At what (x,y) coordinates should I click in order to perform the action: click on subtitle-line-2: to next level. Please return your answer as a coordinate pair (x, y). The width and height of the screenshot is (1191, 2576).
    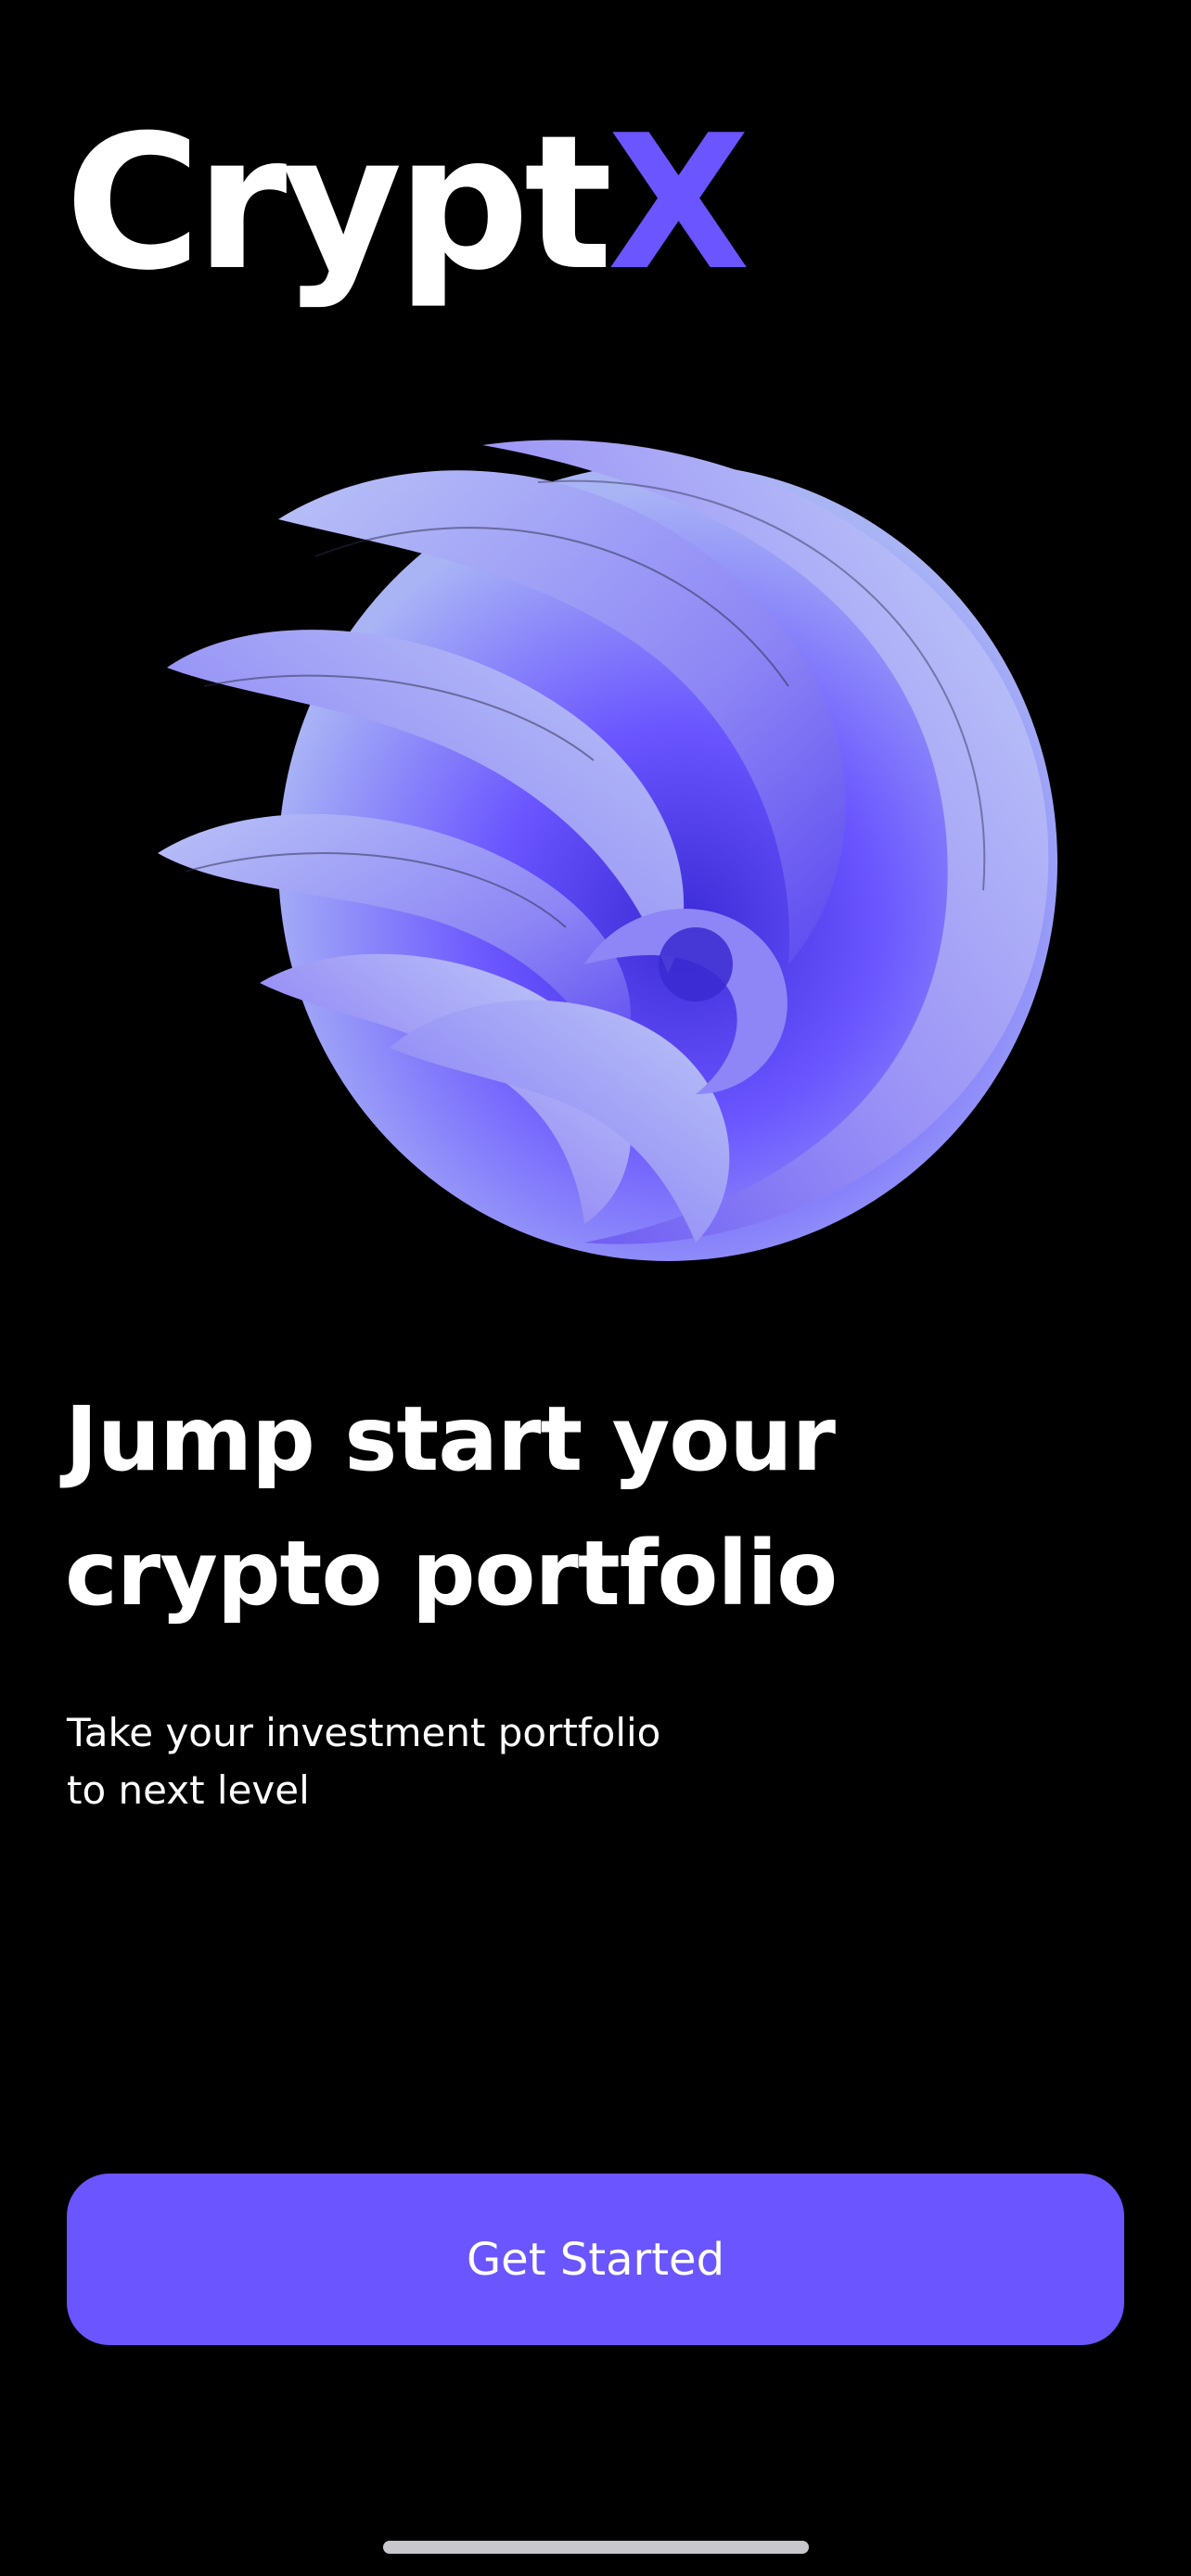
    Looking at the image, I should click on (188, 1790).